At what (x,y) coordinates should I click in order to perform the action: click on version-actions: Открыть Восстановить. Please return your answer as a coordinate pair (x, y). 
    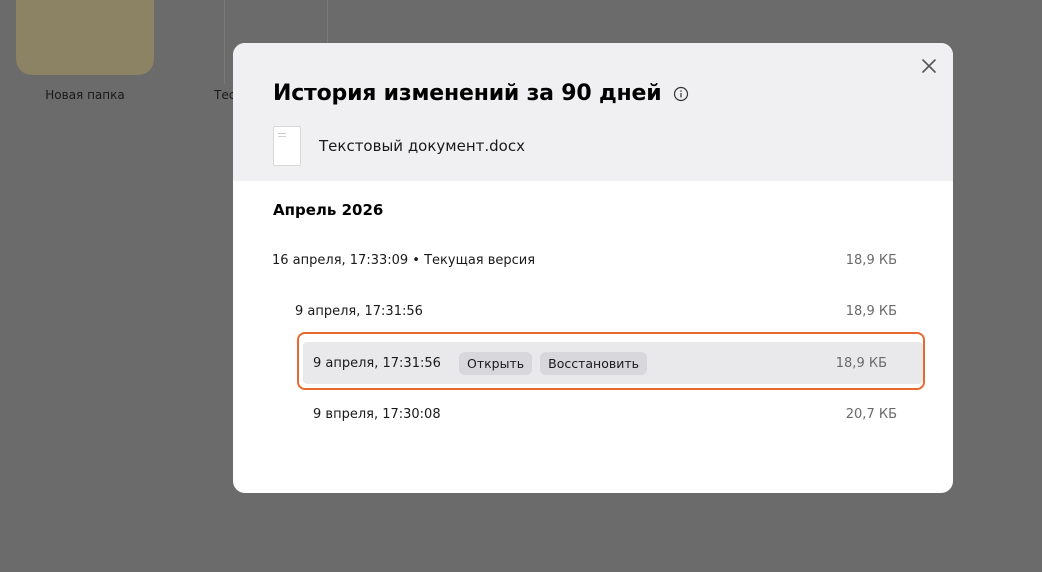
    Looking at the image, I should click on (553, 363).